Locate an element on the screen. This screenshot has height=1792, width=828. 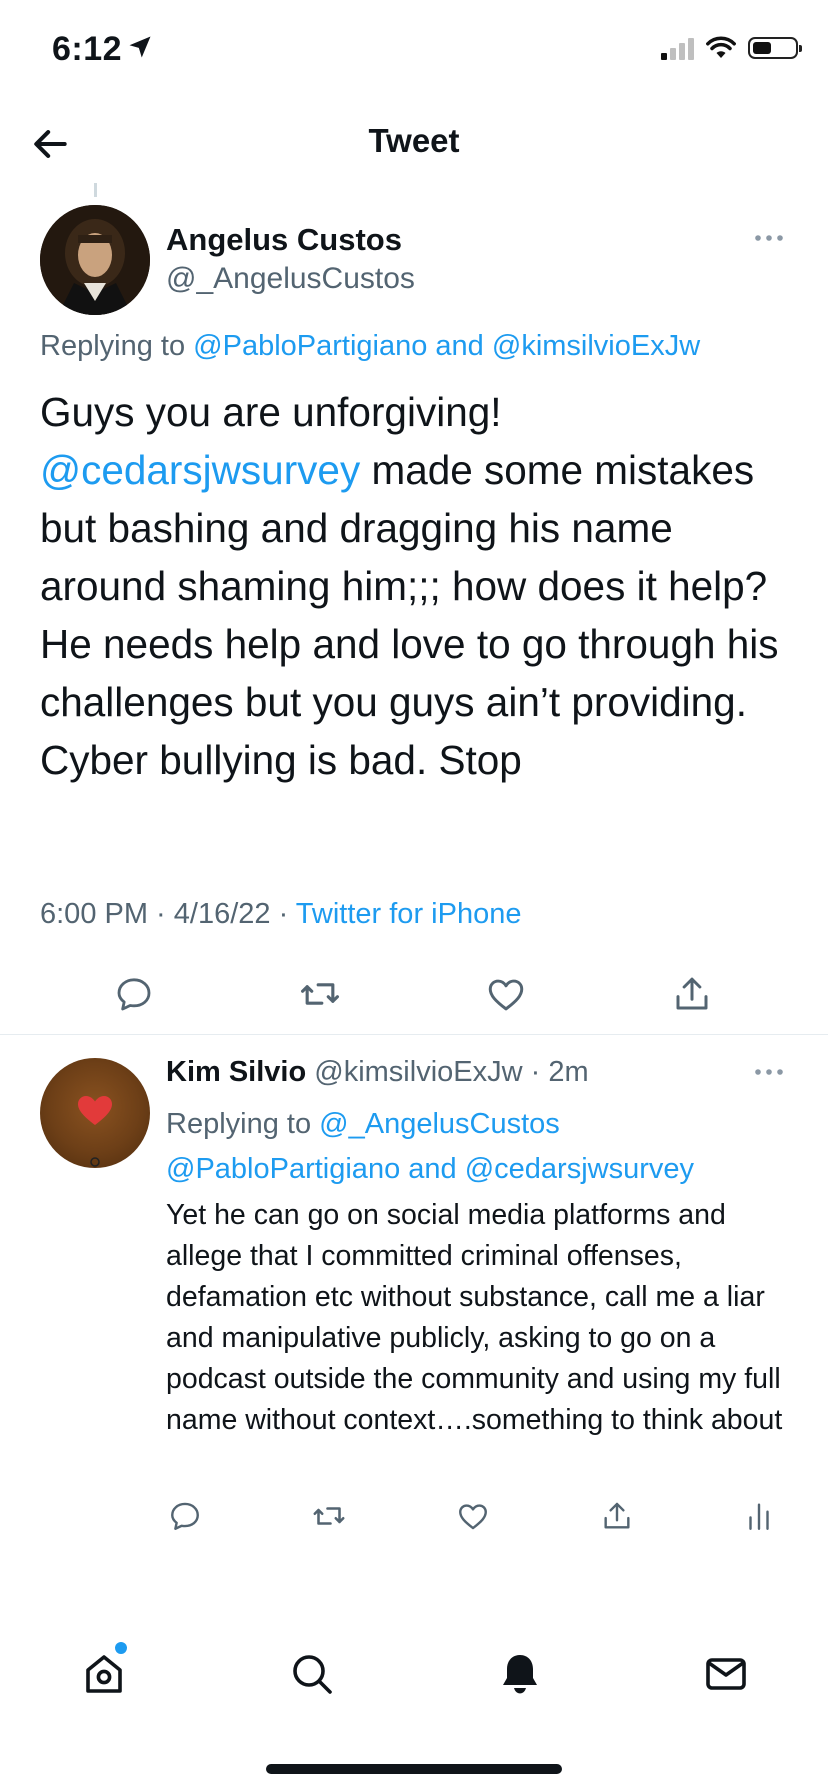
tab-messages is located at coordinates (726, 1674).